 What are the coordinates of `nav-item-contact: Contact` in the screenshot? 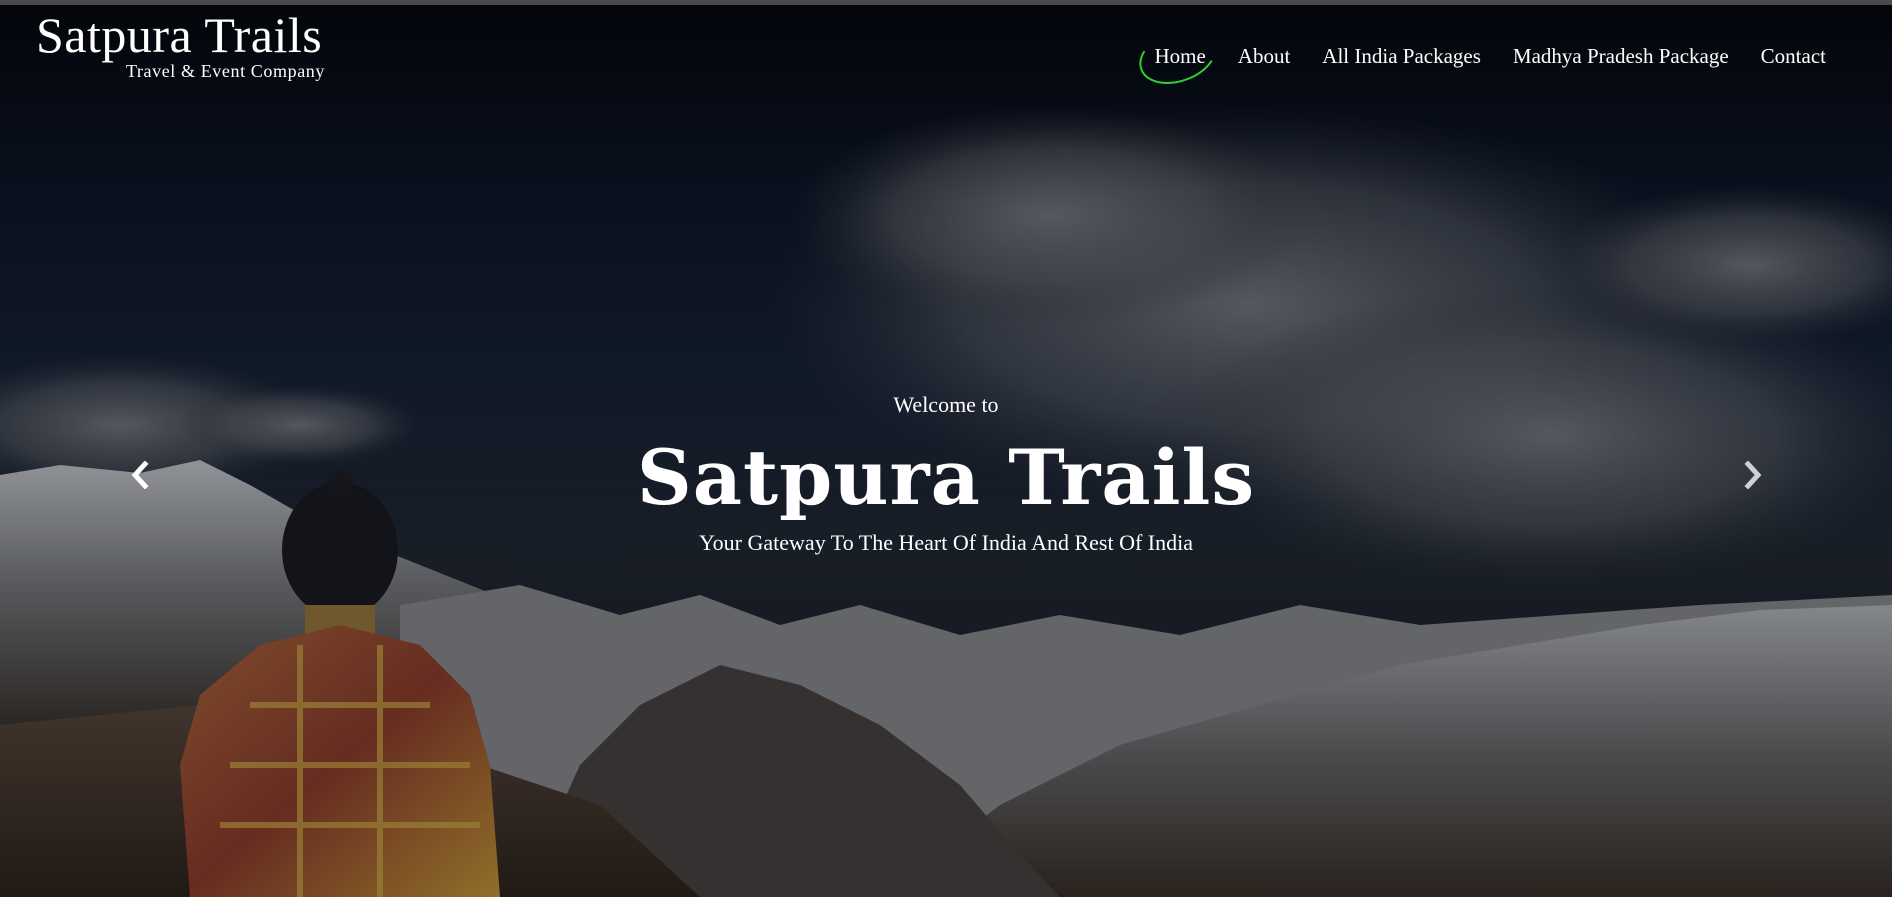 It's located at (1793, 56).